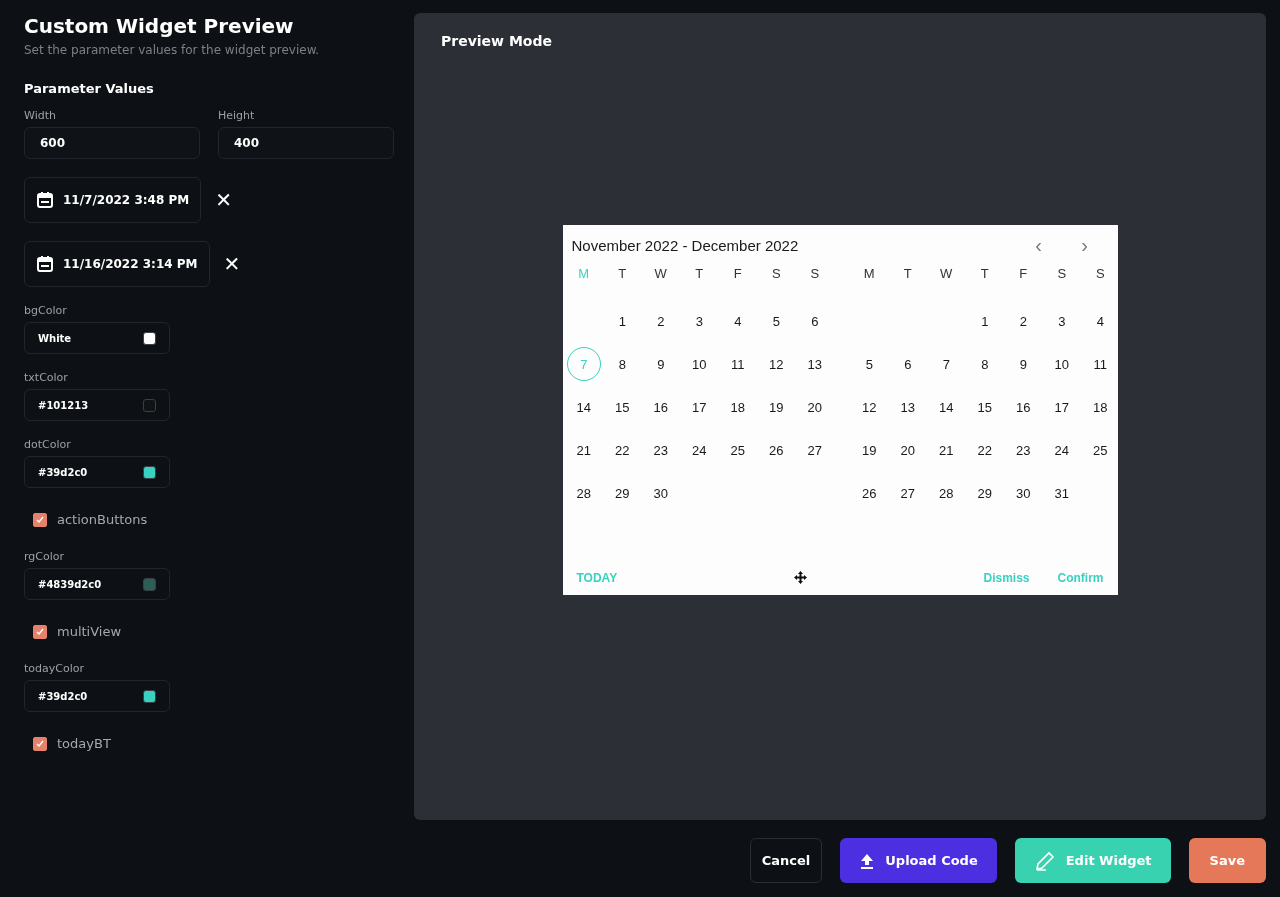  Describe the element at coordinates (786, 860) in the screenshot. I see `cancel-button: Cancel` at that location.